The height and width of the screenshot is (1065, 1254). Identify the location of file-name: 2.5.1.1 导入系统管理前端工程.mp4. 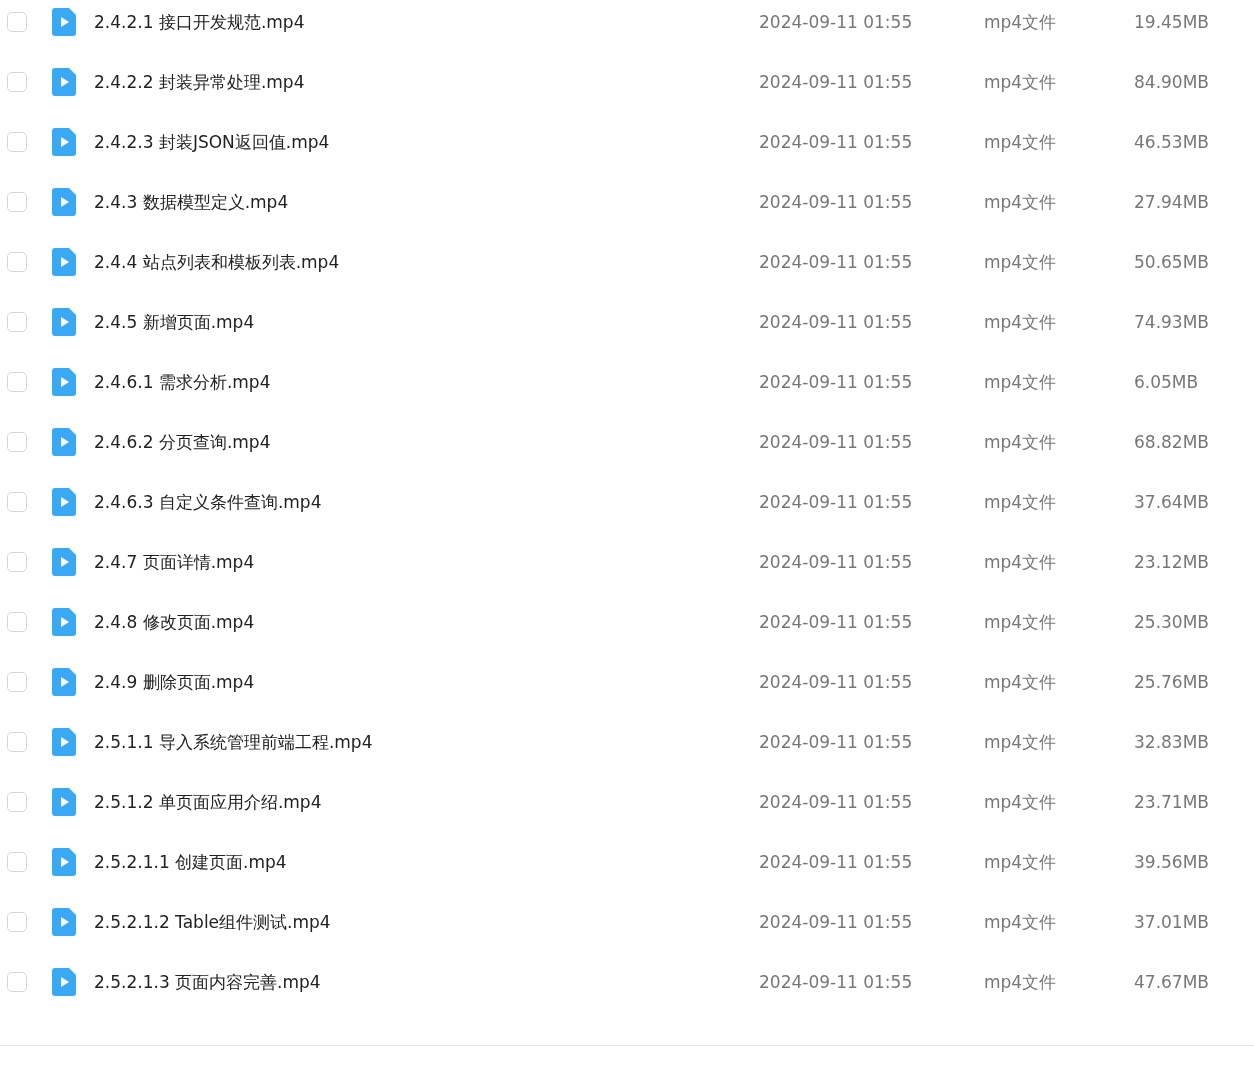
(426, 742).